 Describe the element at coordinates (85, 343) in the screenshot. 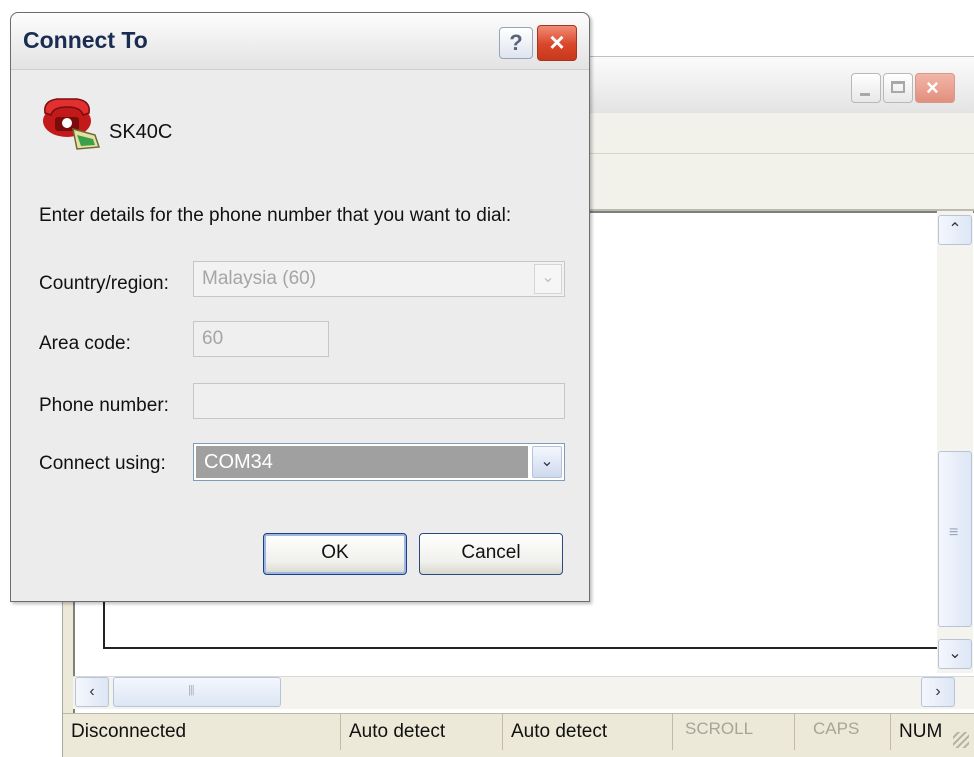

I see `area-code-label: Area code:` at that location.